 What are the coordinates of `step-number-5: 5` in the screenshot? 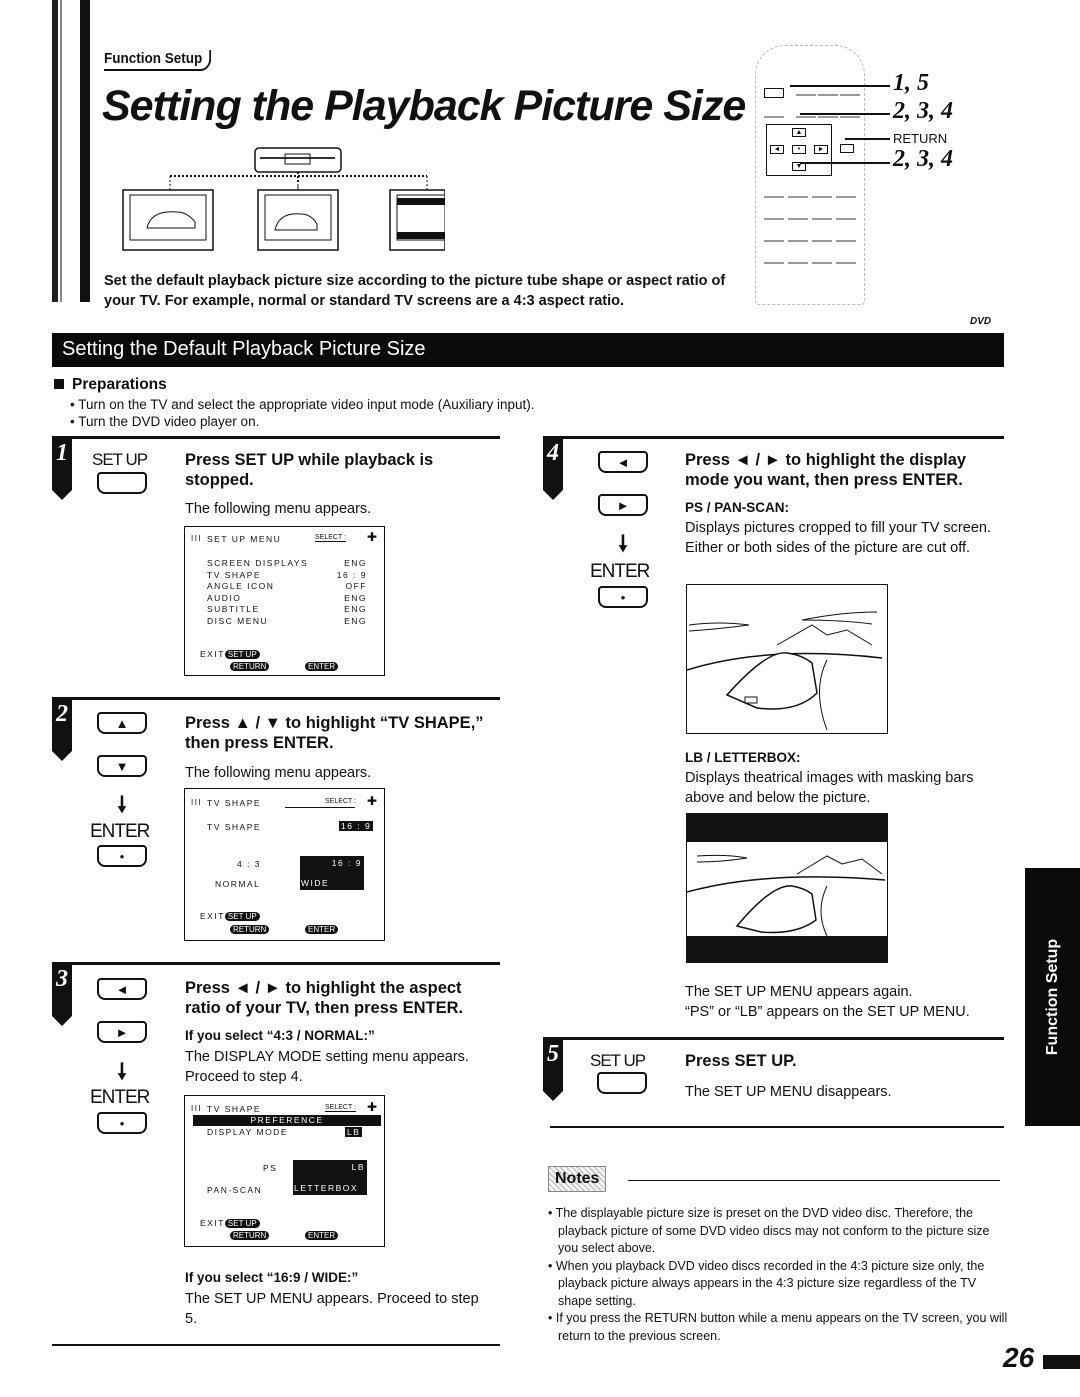 It's located at (553, 1070).